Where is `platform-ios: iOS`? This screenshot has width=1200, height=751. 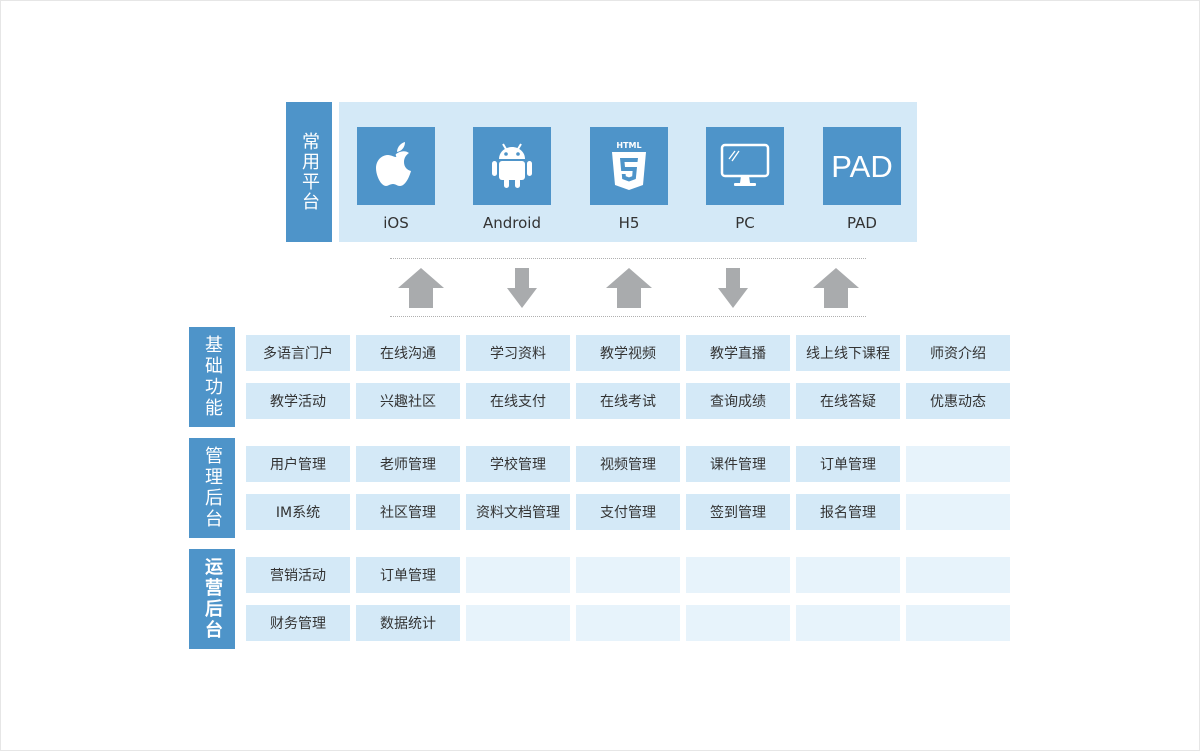
platform-ios: iOS is located at coordinates (396, 179).